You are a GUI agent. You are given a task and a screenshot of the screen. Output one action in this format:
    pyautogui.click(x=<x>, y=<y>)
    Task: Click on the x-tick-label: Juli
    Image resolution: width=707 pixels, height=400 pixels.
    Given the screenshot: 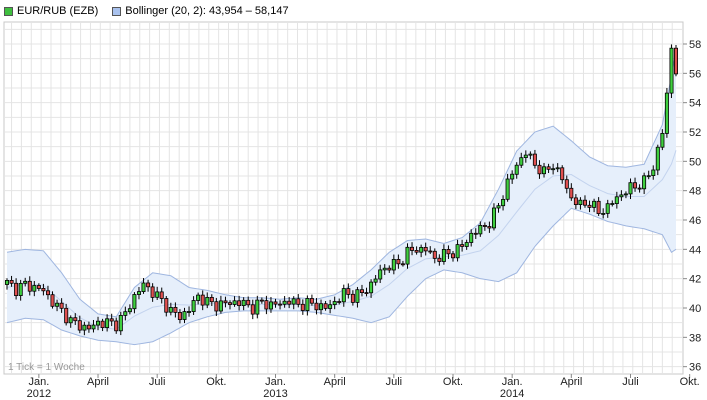 What is the action you would take?
    pyautogui.click(x=394, y=382)
    